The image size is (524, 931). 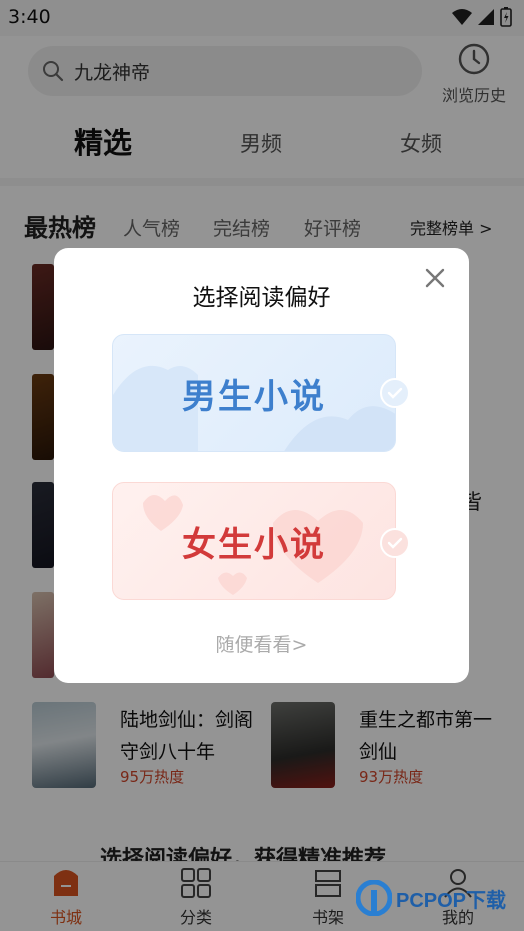 I want to click on male-novel-option: 男生小说, so click(x=254, y=393).